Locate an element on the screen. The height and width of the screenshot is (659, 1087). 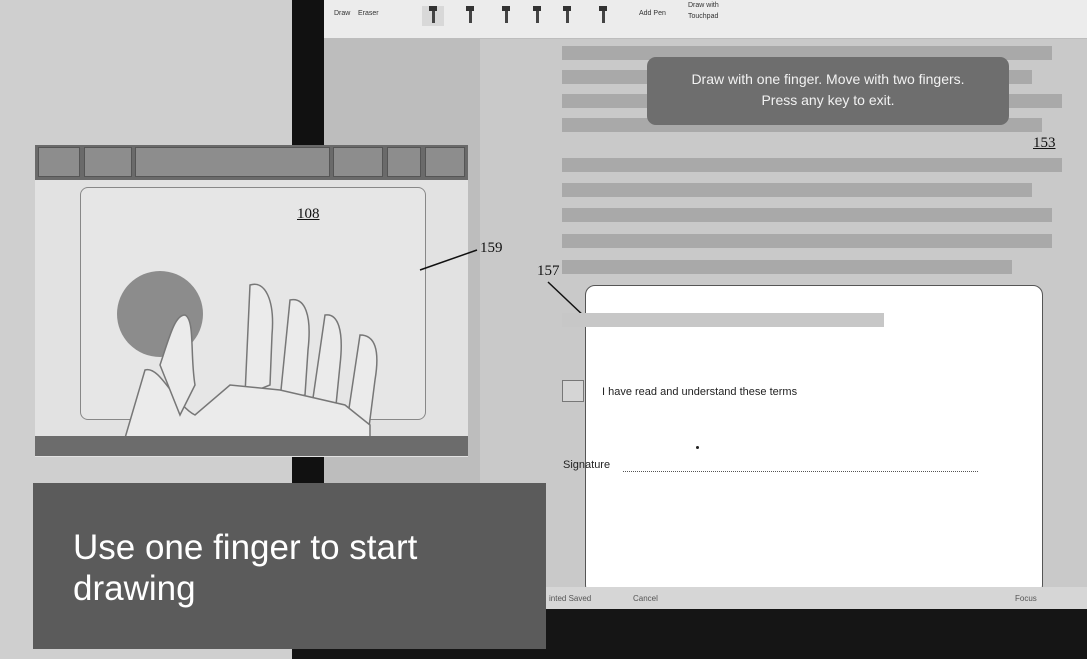
status-saved-text: inted Saved is located at coordinates (570, 598).